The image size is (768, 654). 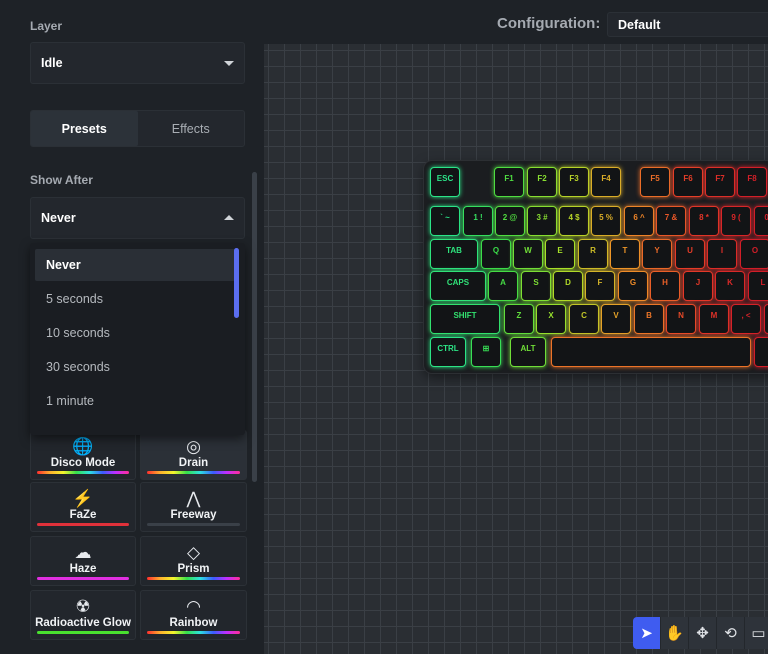 What do you see at coordinates (746, 319) in the screenshot?
I see `key-4-8: , <` at bounding box center [746, 319].